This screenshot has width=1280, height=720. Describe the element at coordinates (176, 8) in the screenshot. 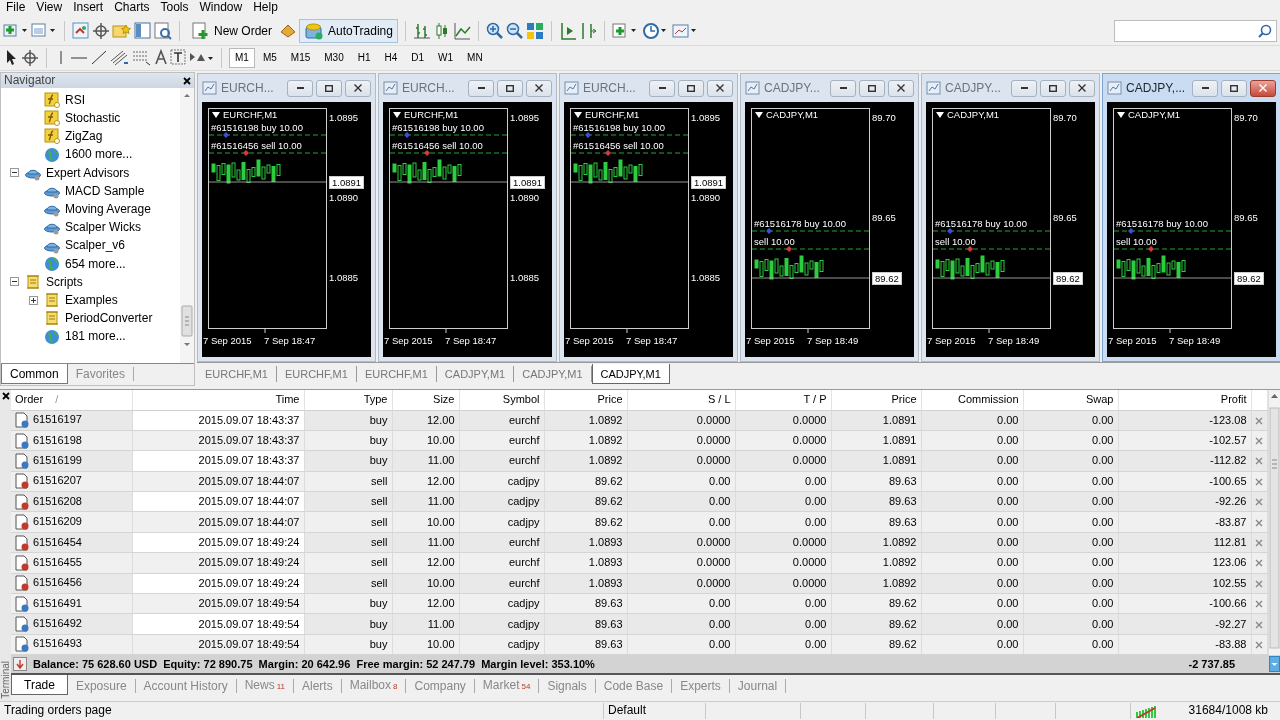

I see `menu-item: Tools` at that location.